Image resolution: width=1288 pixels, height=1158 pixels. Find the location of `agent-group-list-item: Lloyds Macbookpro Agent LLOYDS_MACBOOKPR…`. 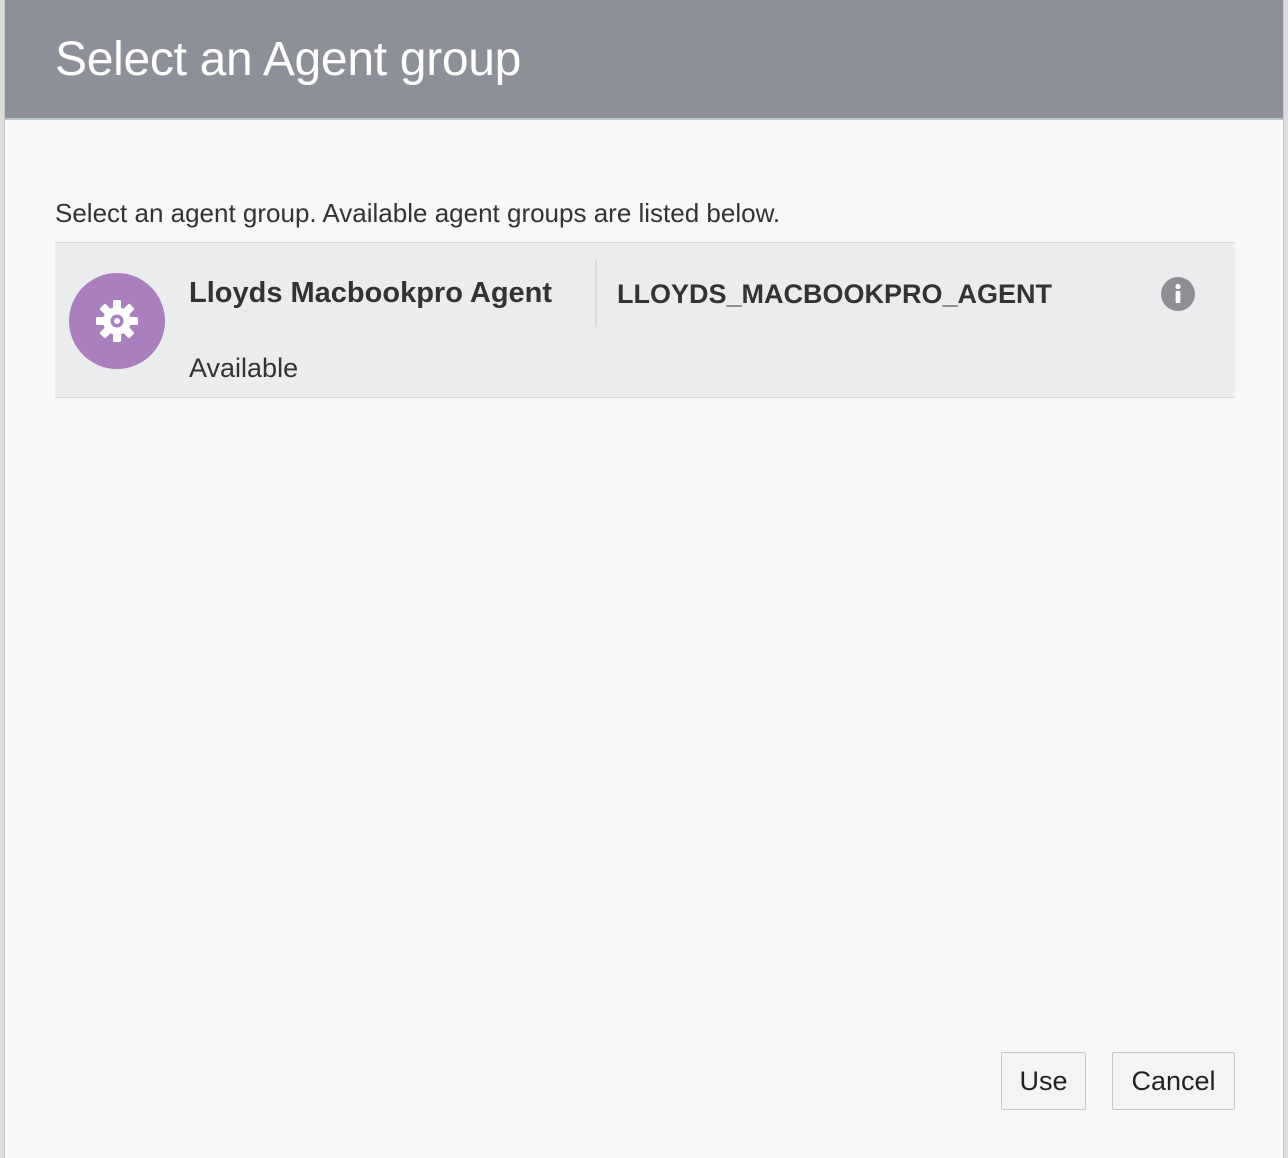

agent-group-list-item: Lloyds Macbookpro Agent LLOYDS_MACBOOKPR… is located at coordinates (645, 320).